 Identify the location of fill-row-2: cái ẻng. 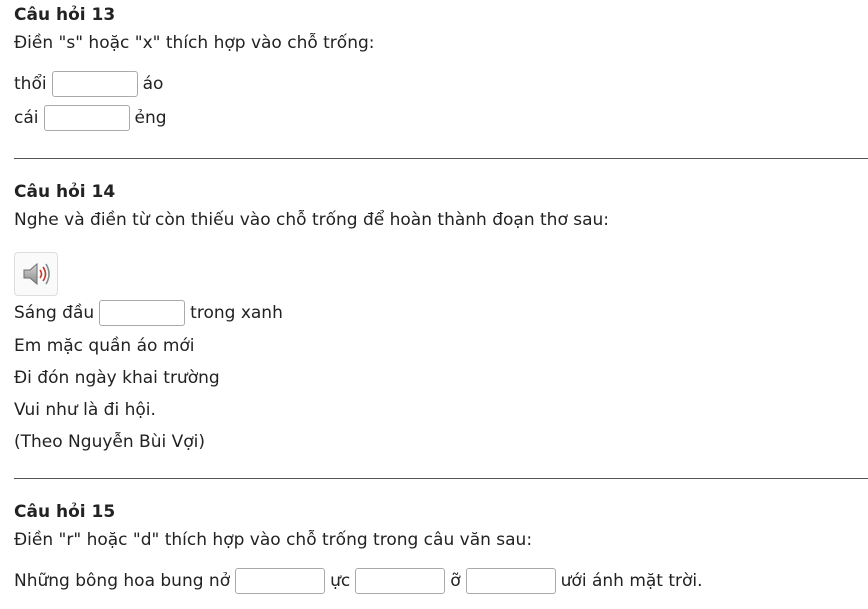
(441, 118).